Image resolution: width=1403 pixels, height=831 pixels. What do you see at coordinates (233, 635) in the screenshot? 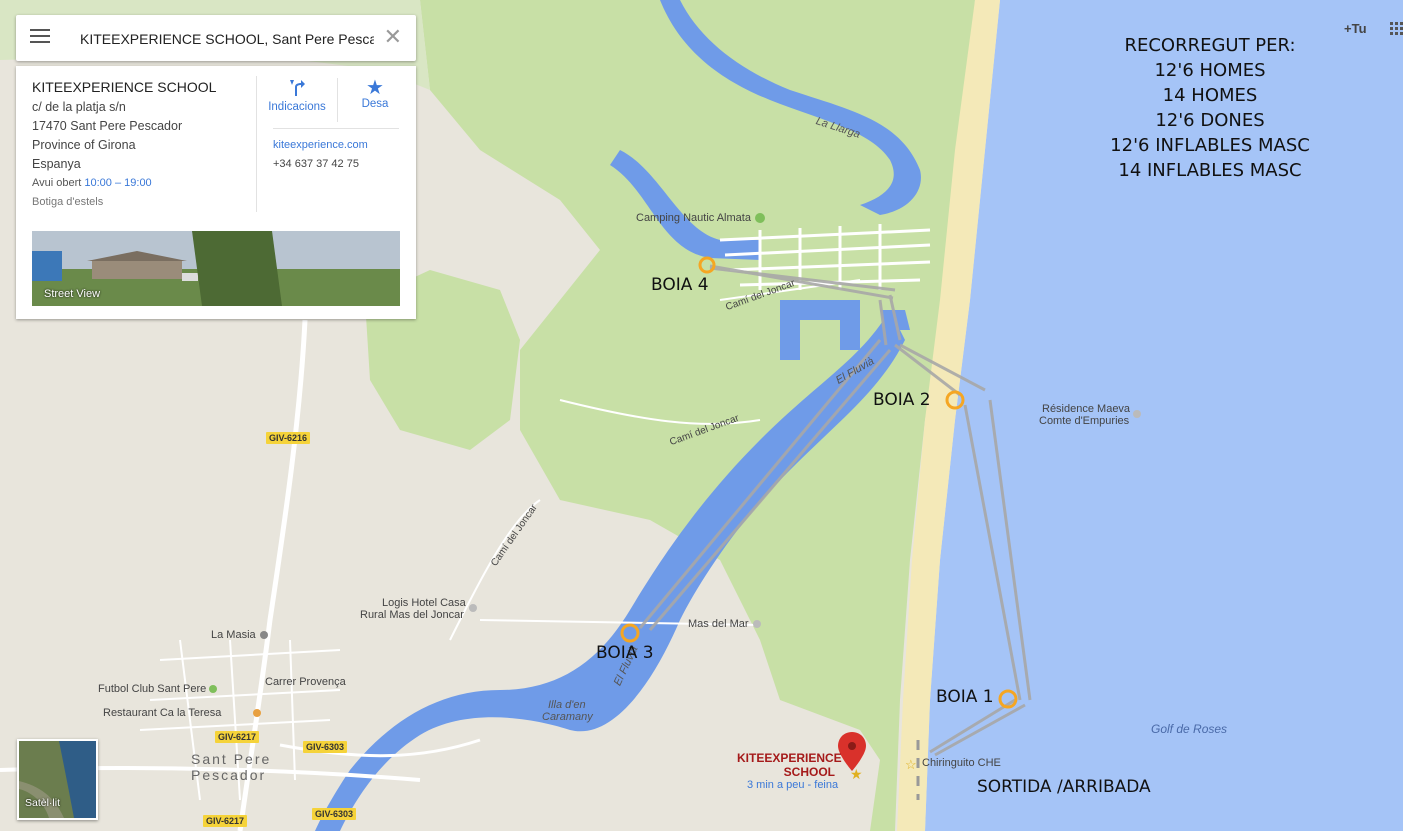
I see `label-la-masia: La Masia` at bounding box center [233, 635].